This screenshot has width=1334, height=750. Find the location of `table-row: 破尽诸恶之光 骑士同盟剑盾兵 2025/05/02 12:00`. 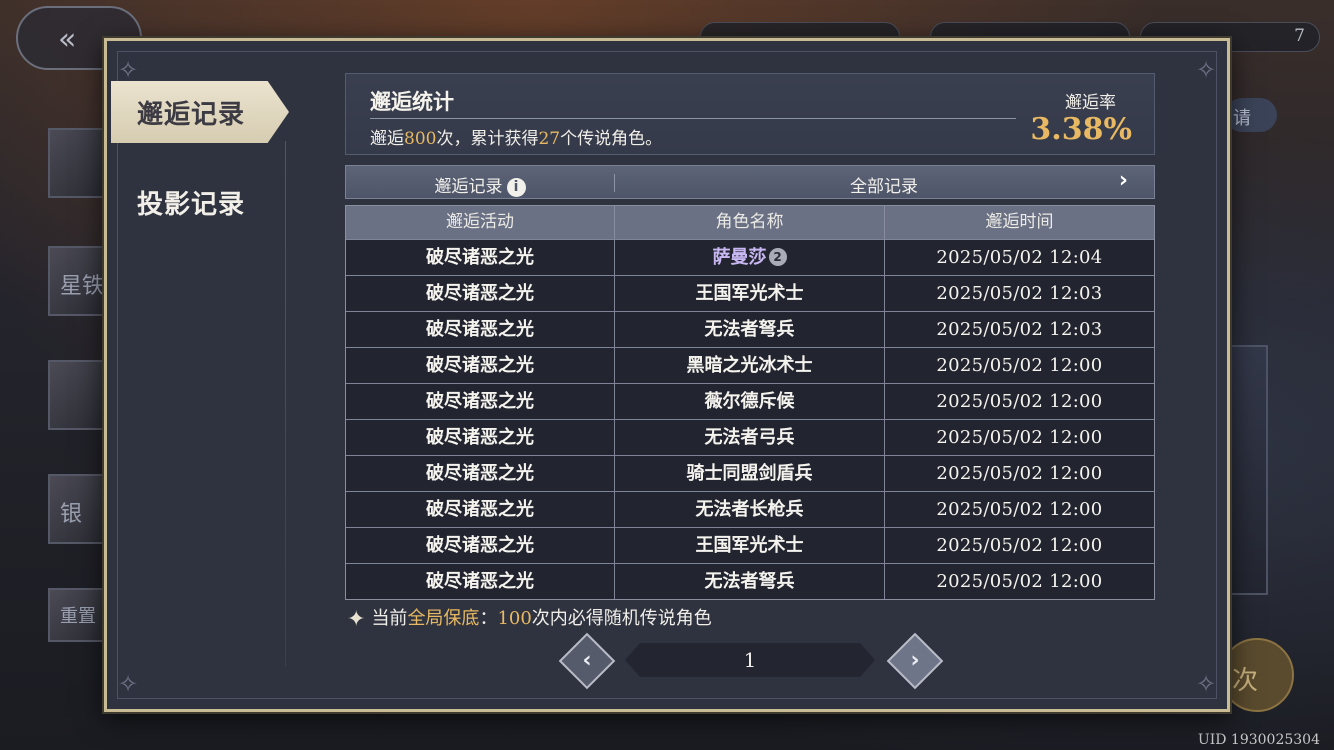

table-row: 破尽诸恶之光 骑士同盟剑盾兵 2025/05/02 12:00 is located at coordinates (750, 473).